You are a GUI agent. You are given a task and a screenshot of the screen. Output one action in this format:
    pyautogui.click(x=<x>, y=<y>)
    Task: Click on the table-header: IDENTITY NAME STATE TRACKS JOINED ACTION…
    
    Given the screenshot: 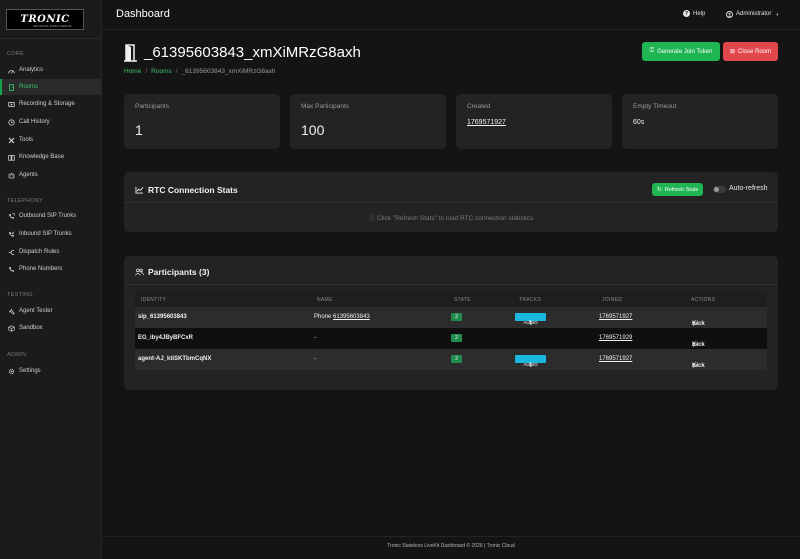 What is the action you would take?
    pyautogui.click(x=451, y=299)
    